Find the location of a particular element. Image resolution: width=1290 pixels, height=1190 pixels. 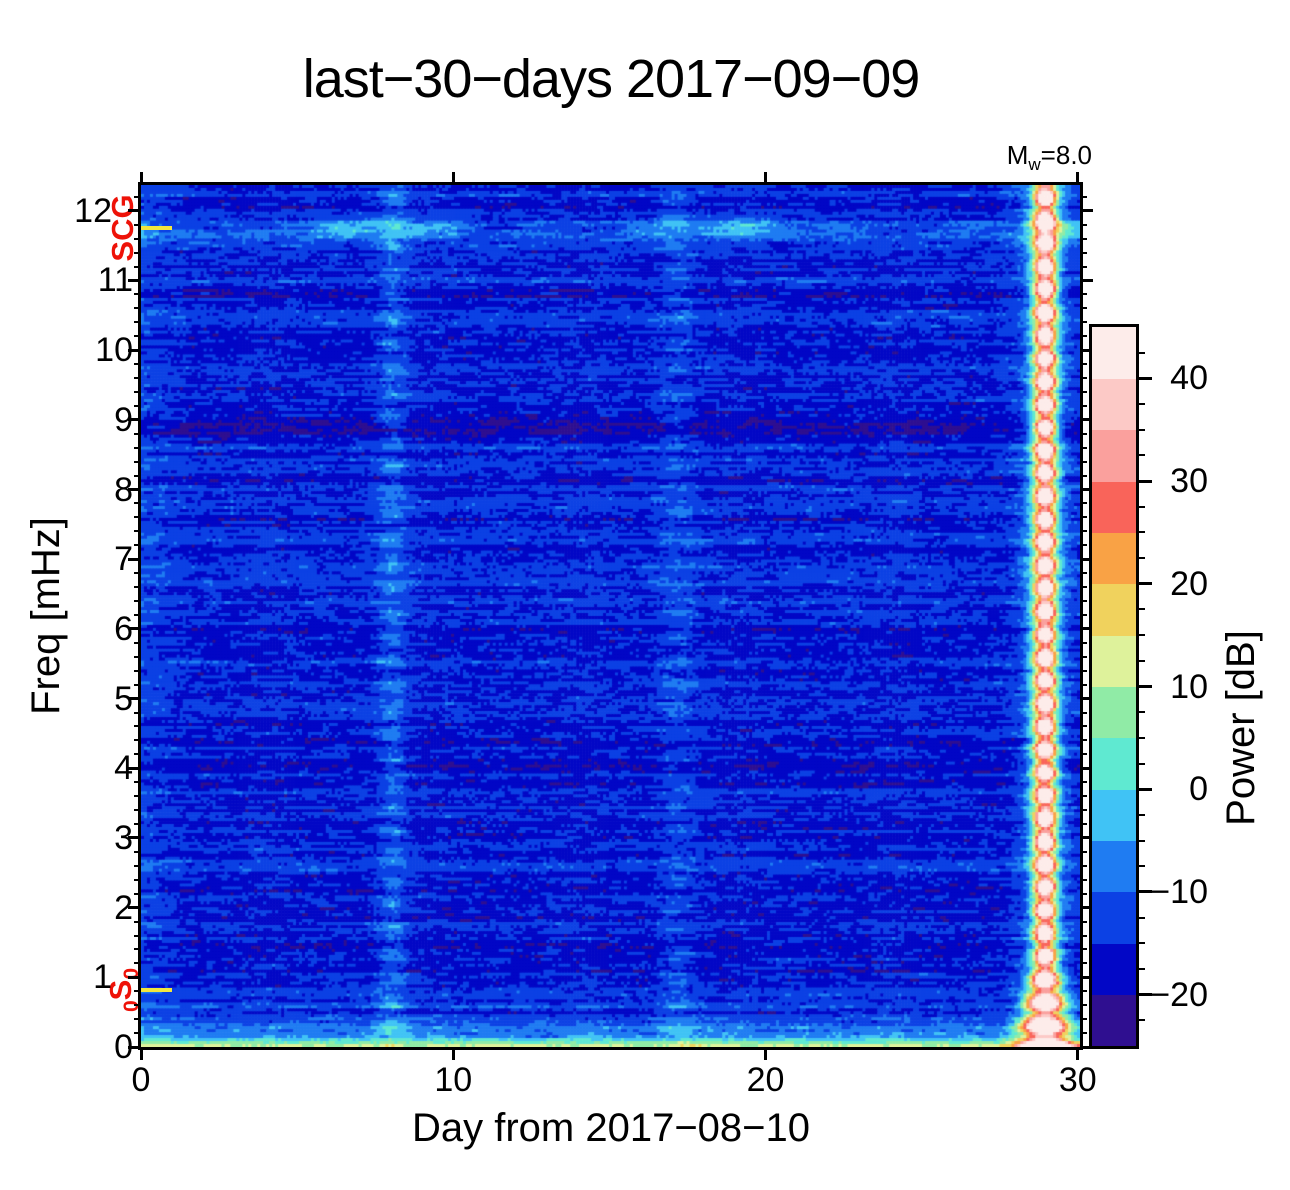

radial-mode-marker-line is located at coordinates (156, 989).